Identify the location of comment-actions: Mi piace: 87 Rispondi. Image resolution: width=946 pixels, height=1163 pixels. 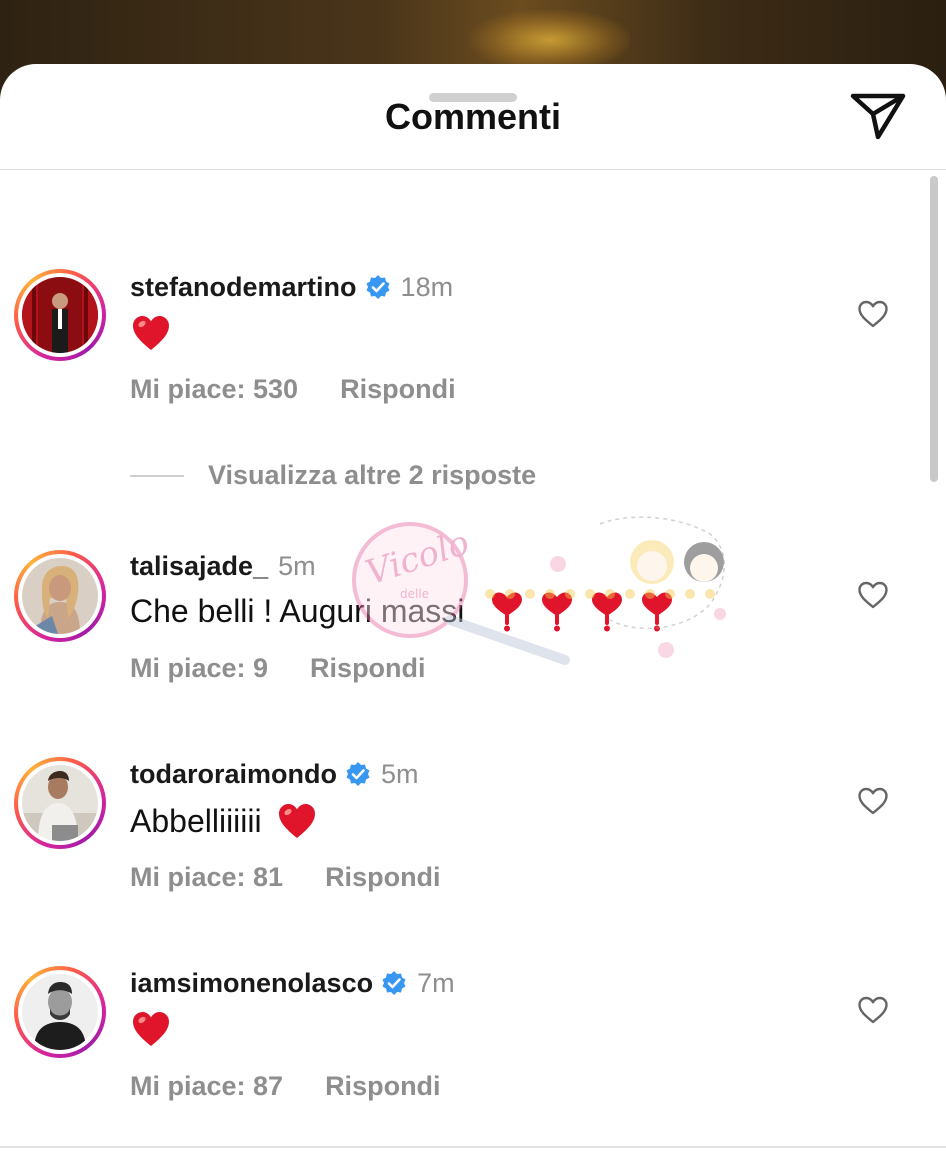
(285, 1086).